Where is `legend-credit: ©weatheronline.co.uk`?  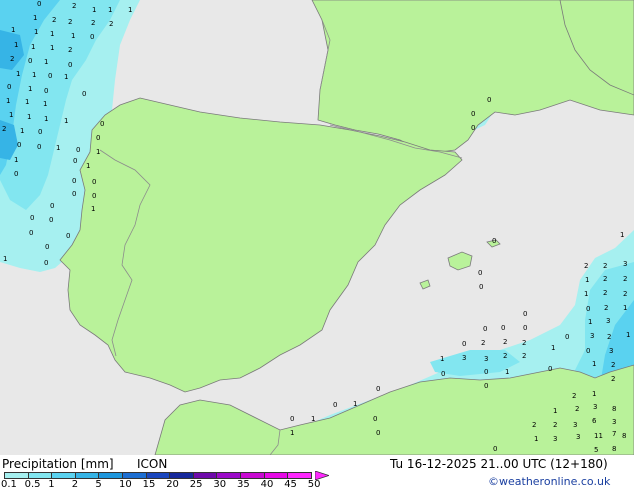
legend-credit: ©weatheronline.co.uk is located at coordinates (549, 481).